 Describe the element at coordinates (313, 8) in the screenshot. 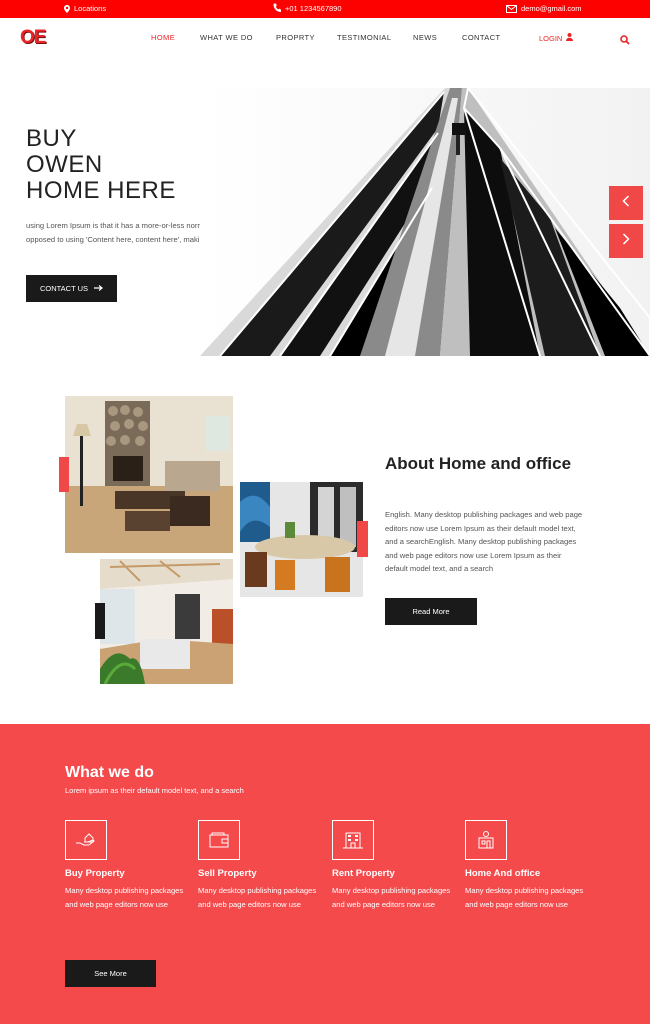

I see `phone-text: +01 1234567890` at that location.